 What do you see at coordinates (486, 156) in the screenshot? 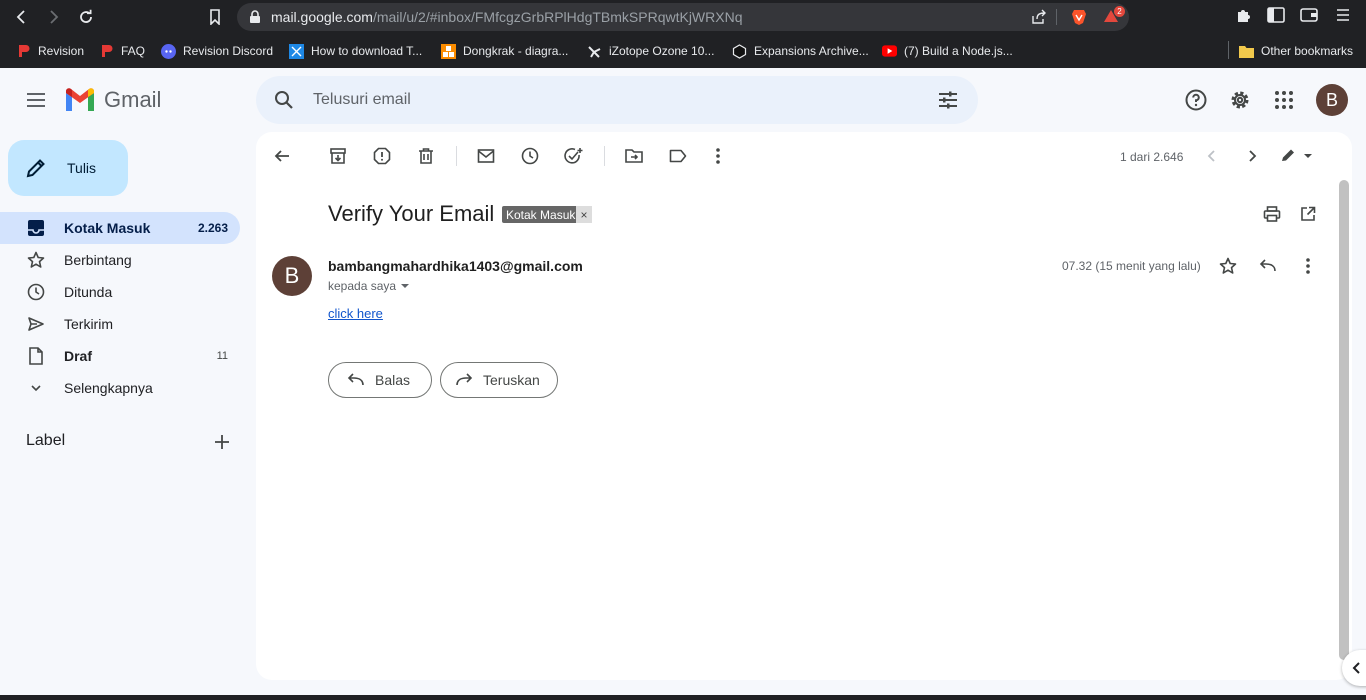
I see `mark-unread-icon` at bounding box center [486, 156].